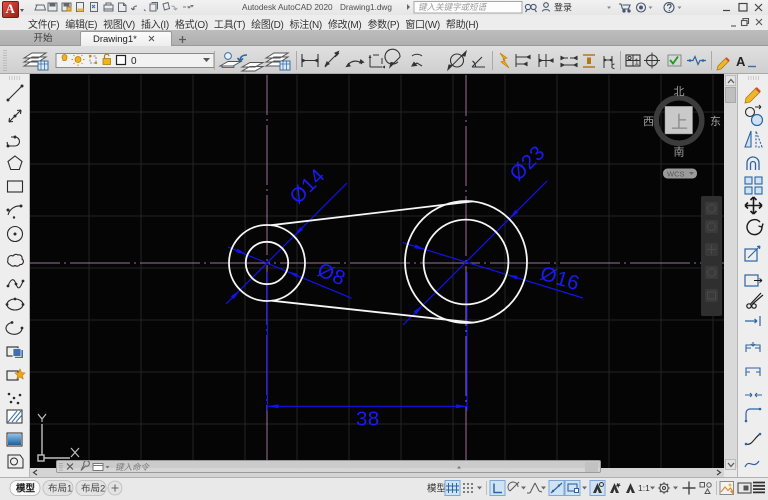 The height and width of the screenshot is (500, 768). What do you see at coordinates (741, 61) in the screenshot?
I see `svg-text: A` at bounding box center [741, 61].